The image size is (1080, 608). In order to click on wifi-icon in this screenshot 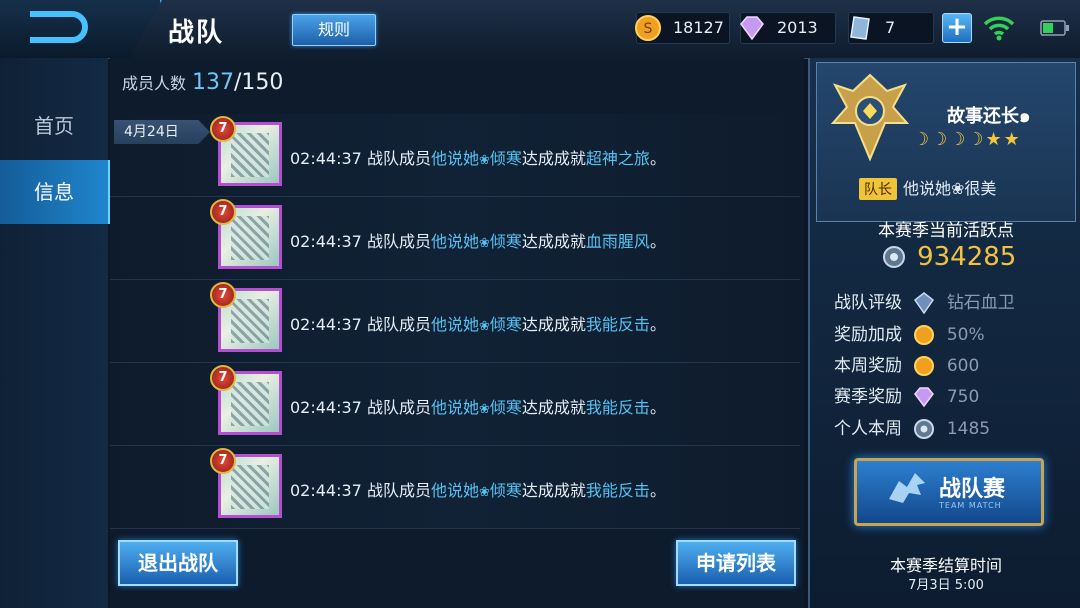, I will do `click(999, 28)`.